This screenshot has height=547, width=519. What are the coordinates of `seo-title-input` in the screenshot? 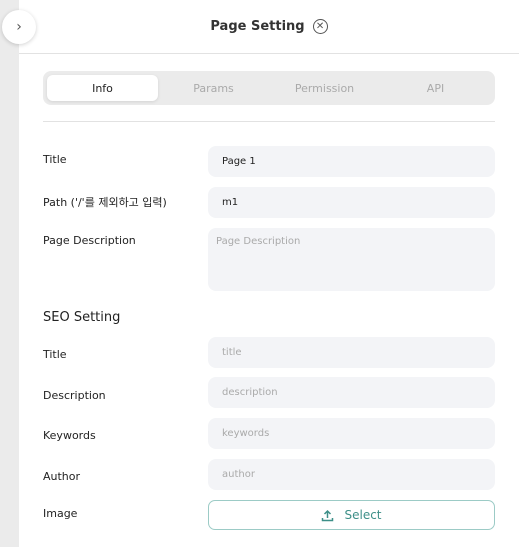 It's located at (351, 352).